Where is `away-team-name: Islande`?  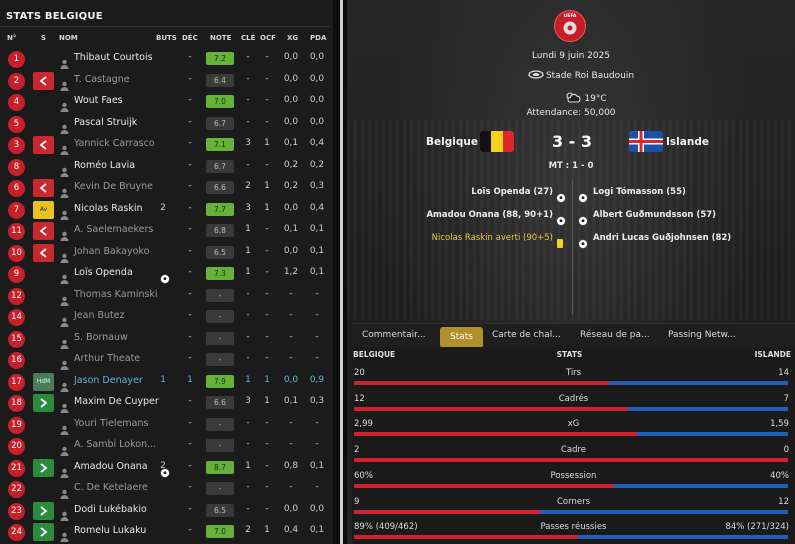 away-team-name: Islande is located at coordinates (687, 142).